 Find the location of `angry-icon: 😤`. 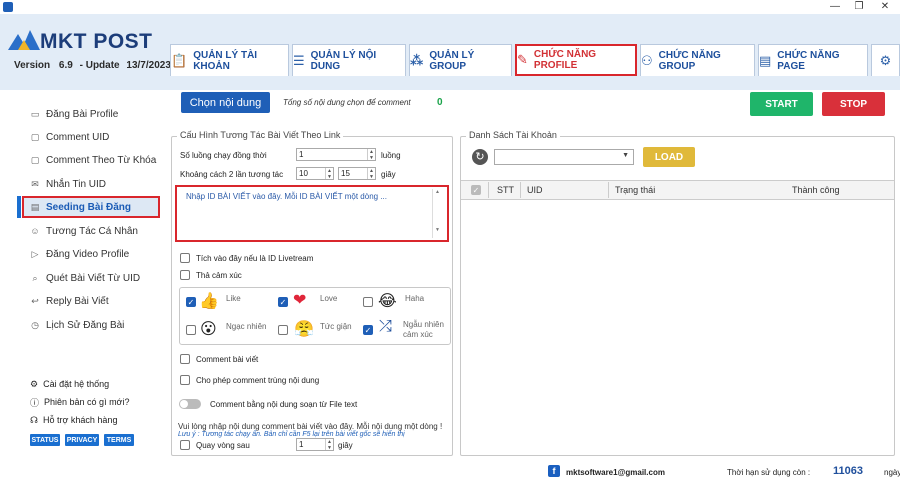

angry-icon: 😤 is located at coordinates (304, 329).